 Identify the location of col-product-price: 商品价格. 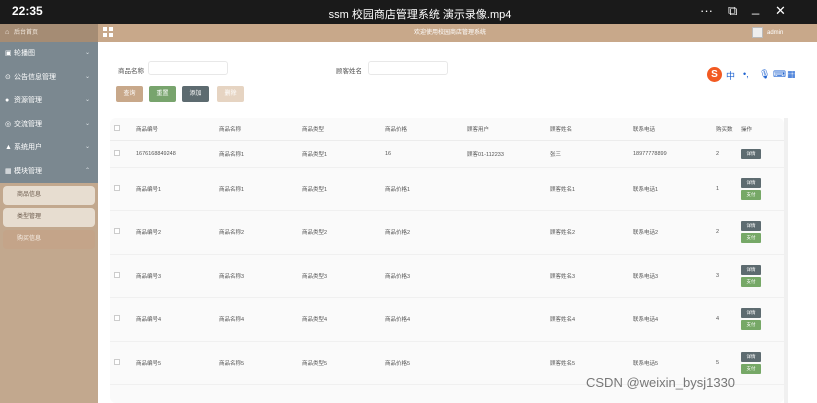
(422, 129).